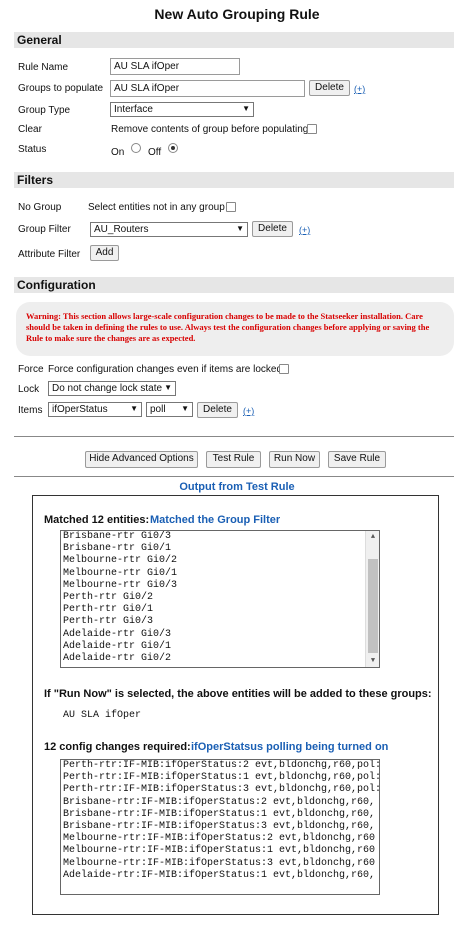 Image resolution: width=474 pixels, height=929 pixels. I want to click on list-item: Adelaide-rtr Gi0/1, so click(220, 647).